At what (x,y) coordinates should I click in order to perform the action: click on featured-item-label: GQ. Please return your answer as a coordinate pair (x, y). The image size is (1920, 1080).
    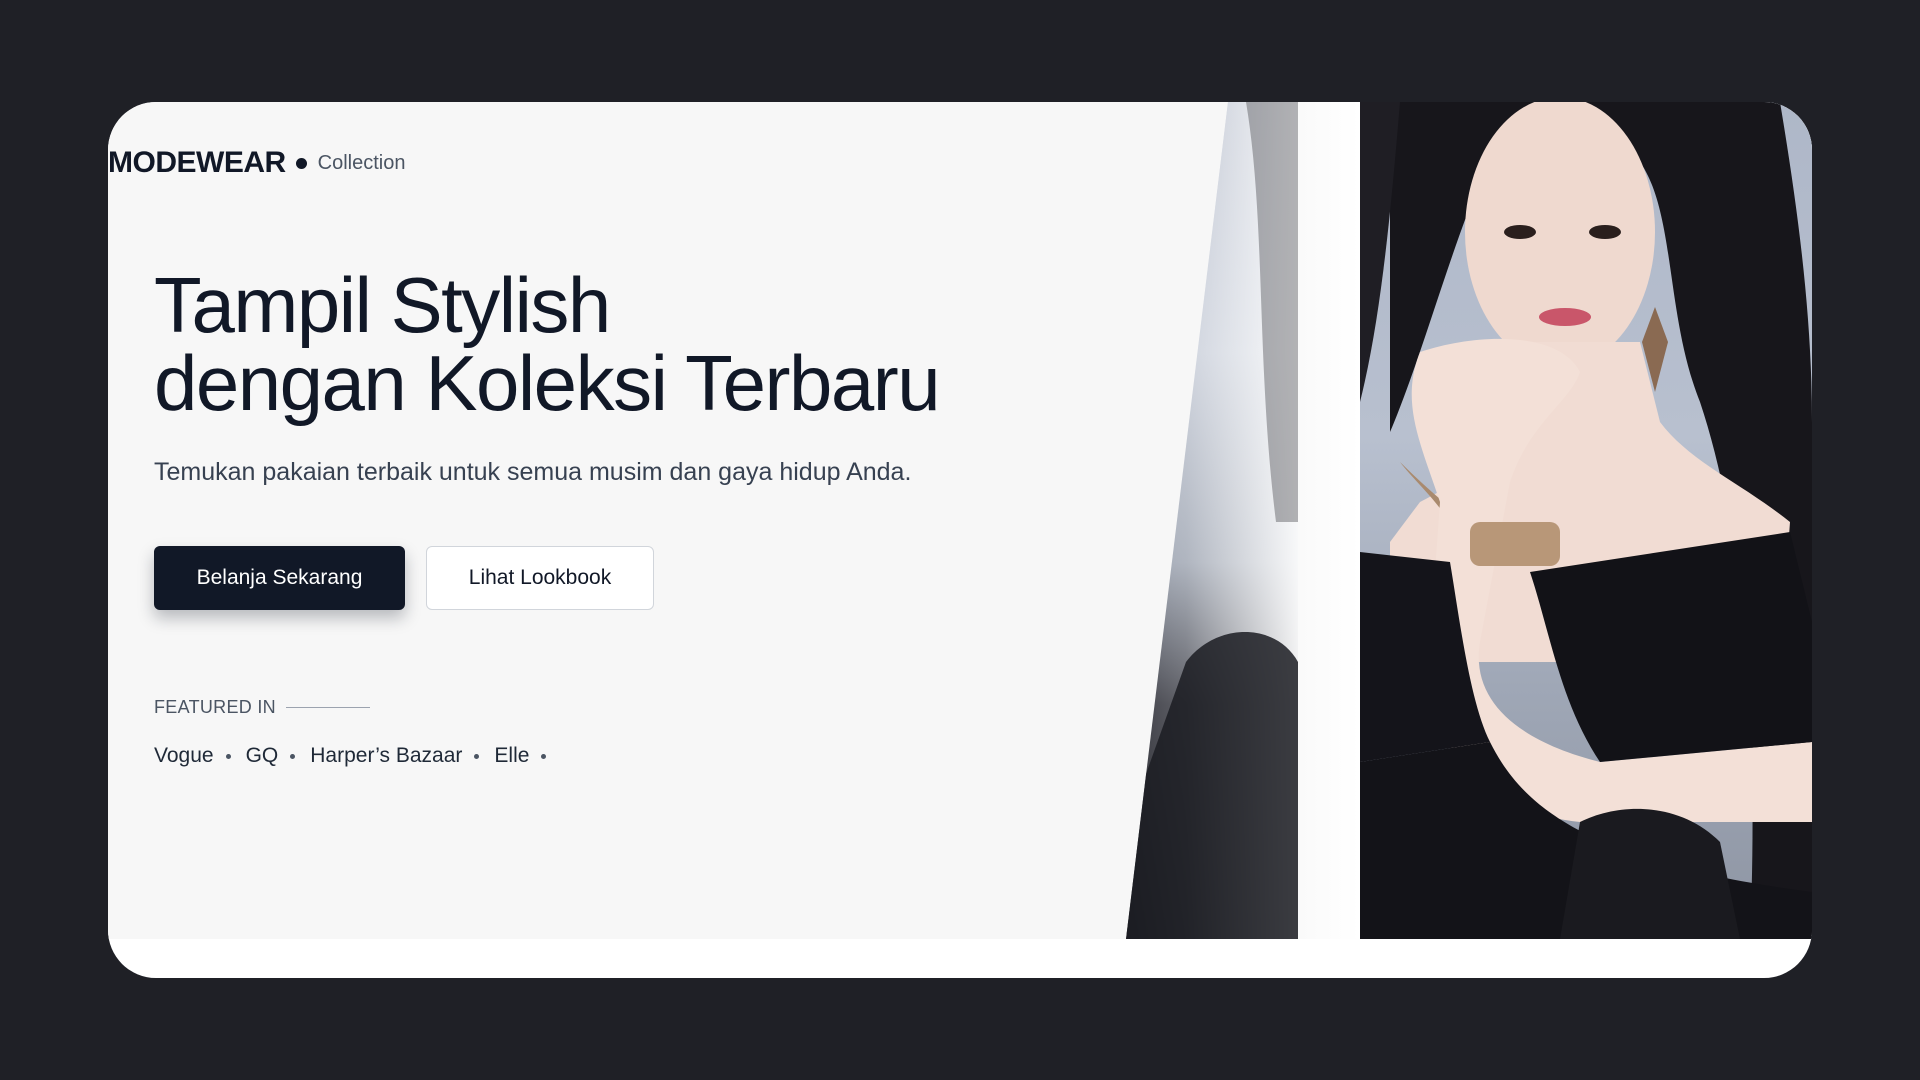
    Looking at the image, I should click on (262, 755).